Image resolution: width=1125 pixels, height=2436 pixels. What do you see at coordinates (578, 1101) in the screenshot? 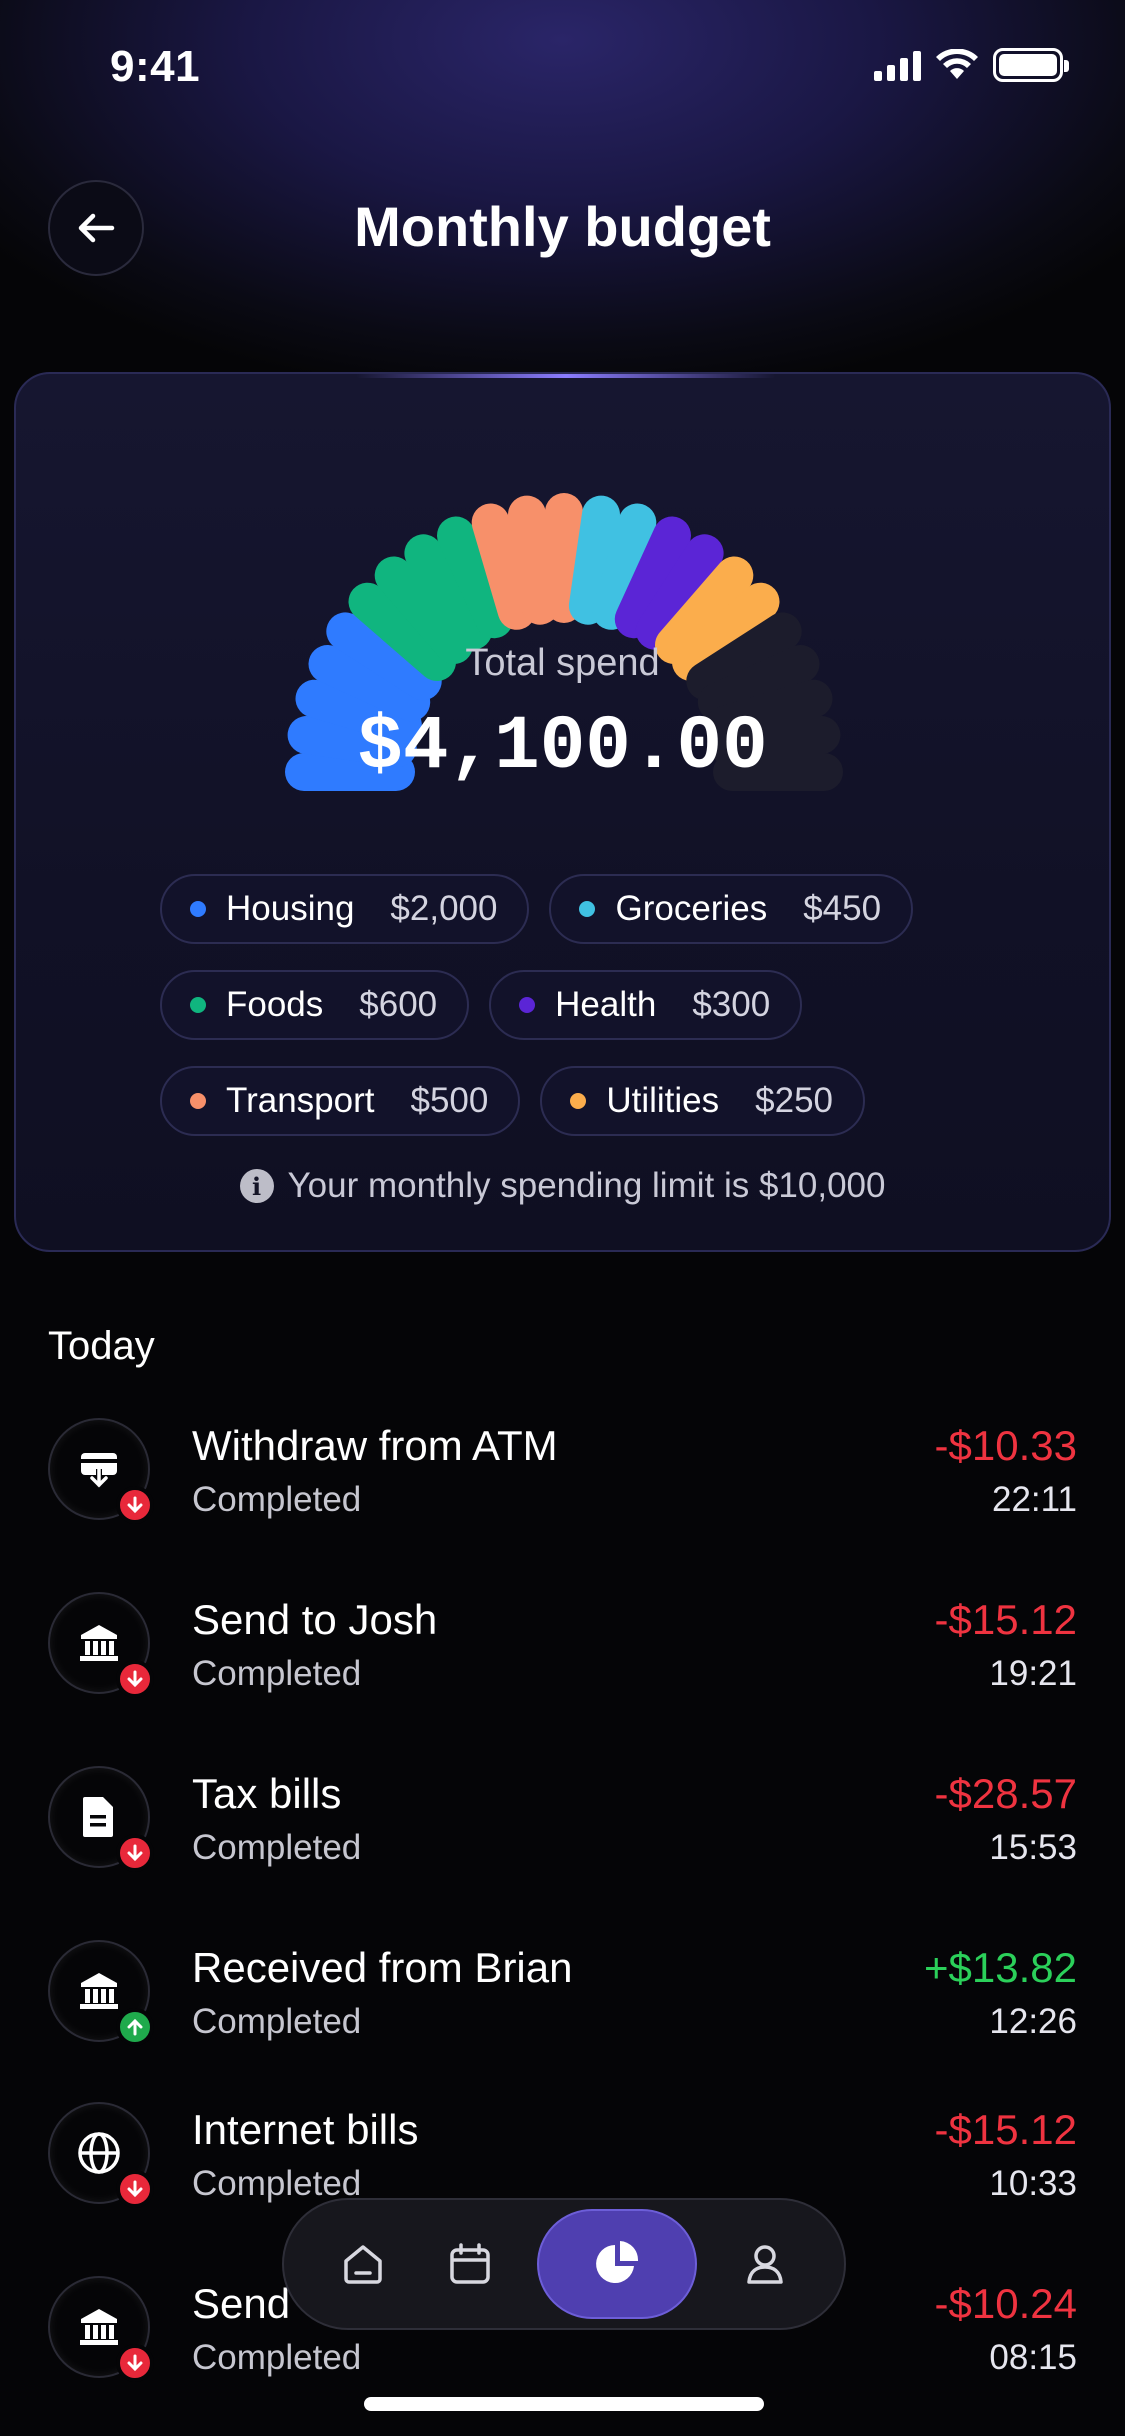
I see `utilities-dot` at bounding box center [578, 1101].